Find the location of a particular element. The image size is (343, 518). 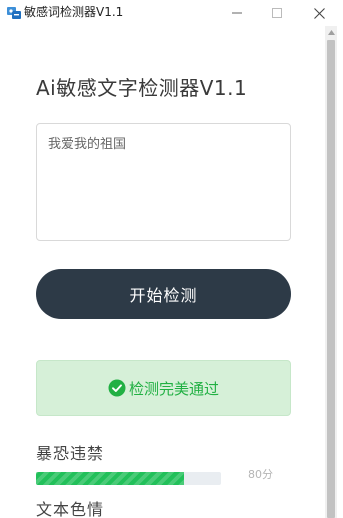

result-message: 检测完美通过 is located at coordinates (173, 388).